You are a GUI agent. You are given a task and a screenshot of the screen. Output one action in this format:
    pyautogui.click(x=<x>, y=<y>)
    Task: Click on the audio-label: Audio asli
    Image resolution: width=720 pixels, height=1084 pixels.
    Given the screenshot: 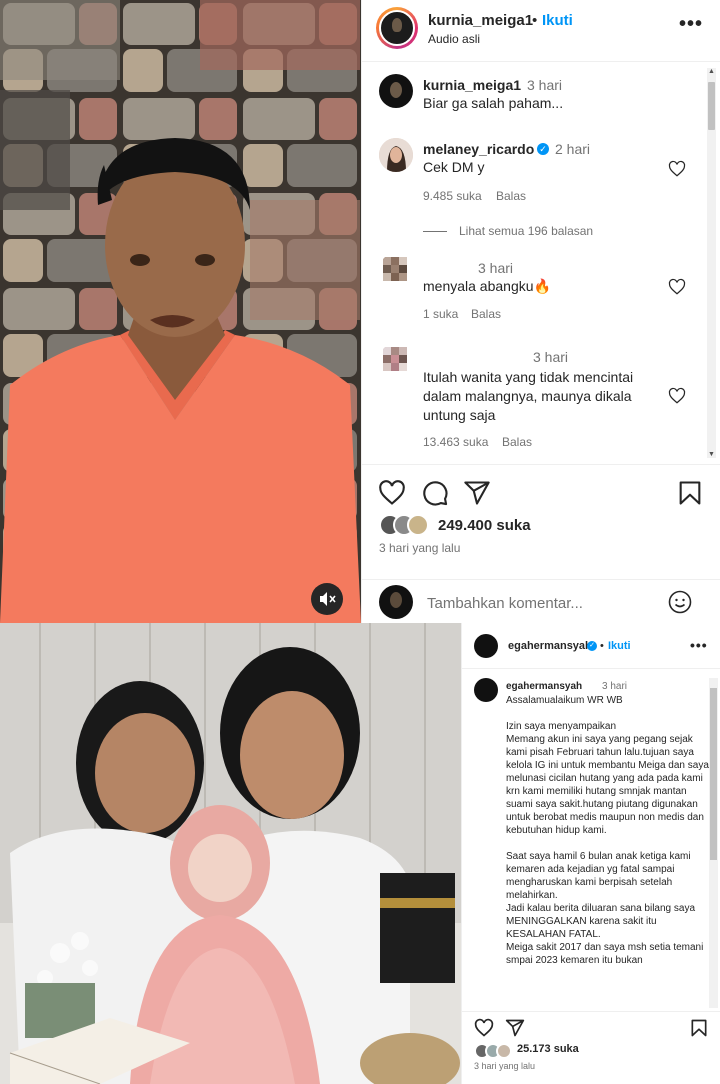 What is the action you would take?
    pyautogui.click(x=454, y=39)
    